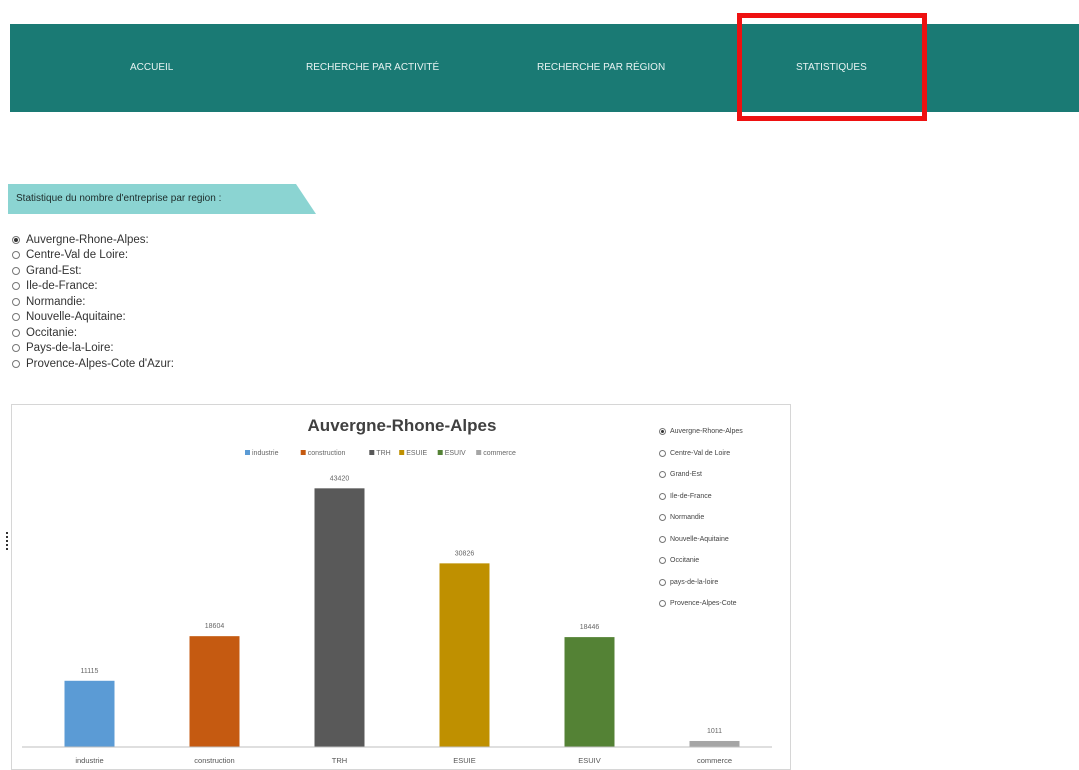 Image resolution: width=1079 pixels, height=770 pixels. Describe the element at coordinates (714, 731) in the screenshot. I see `bar-data-label: 1011` at that location.